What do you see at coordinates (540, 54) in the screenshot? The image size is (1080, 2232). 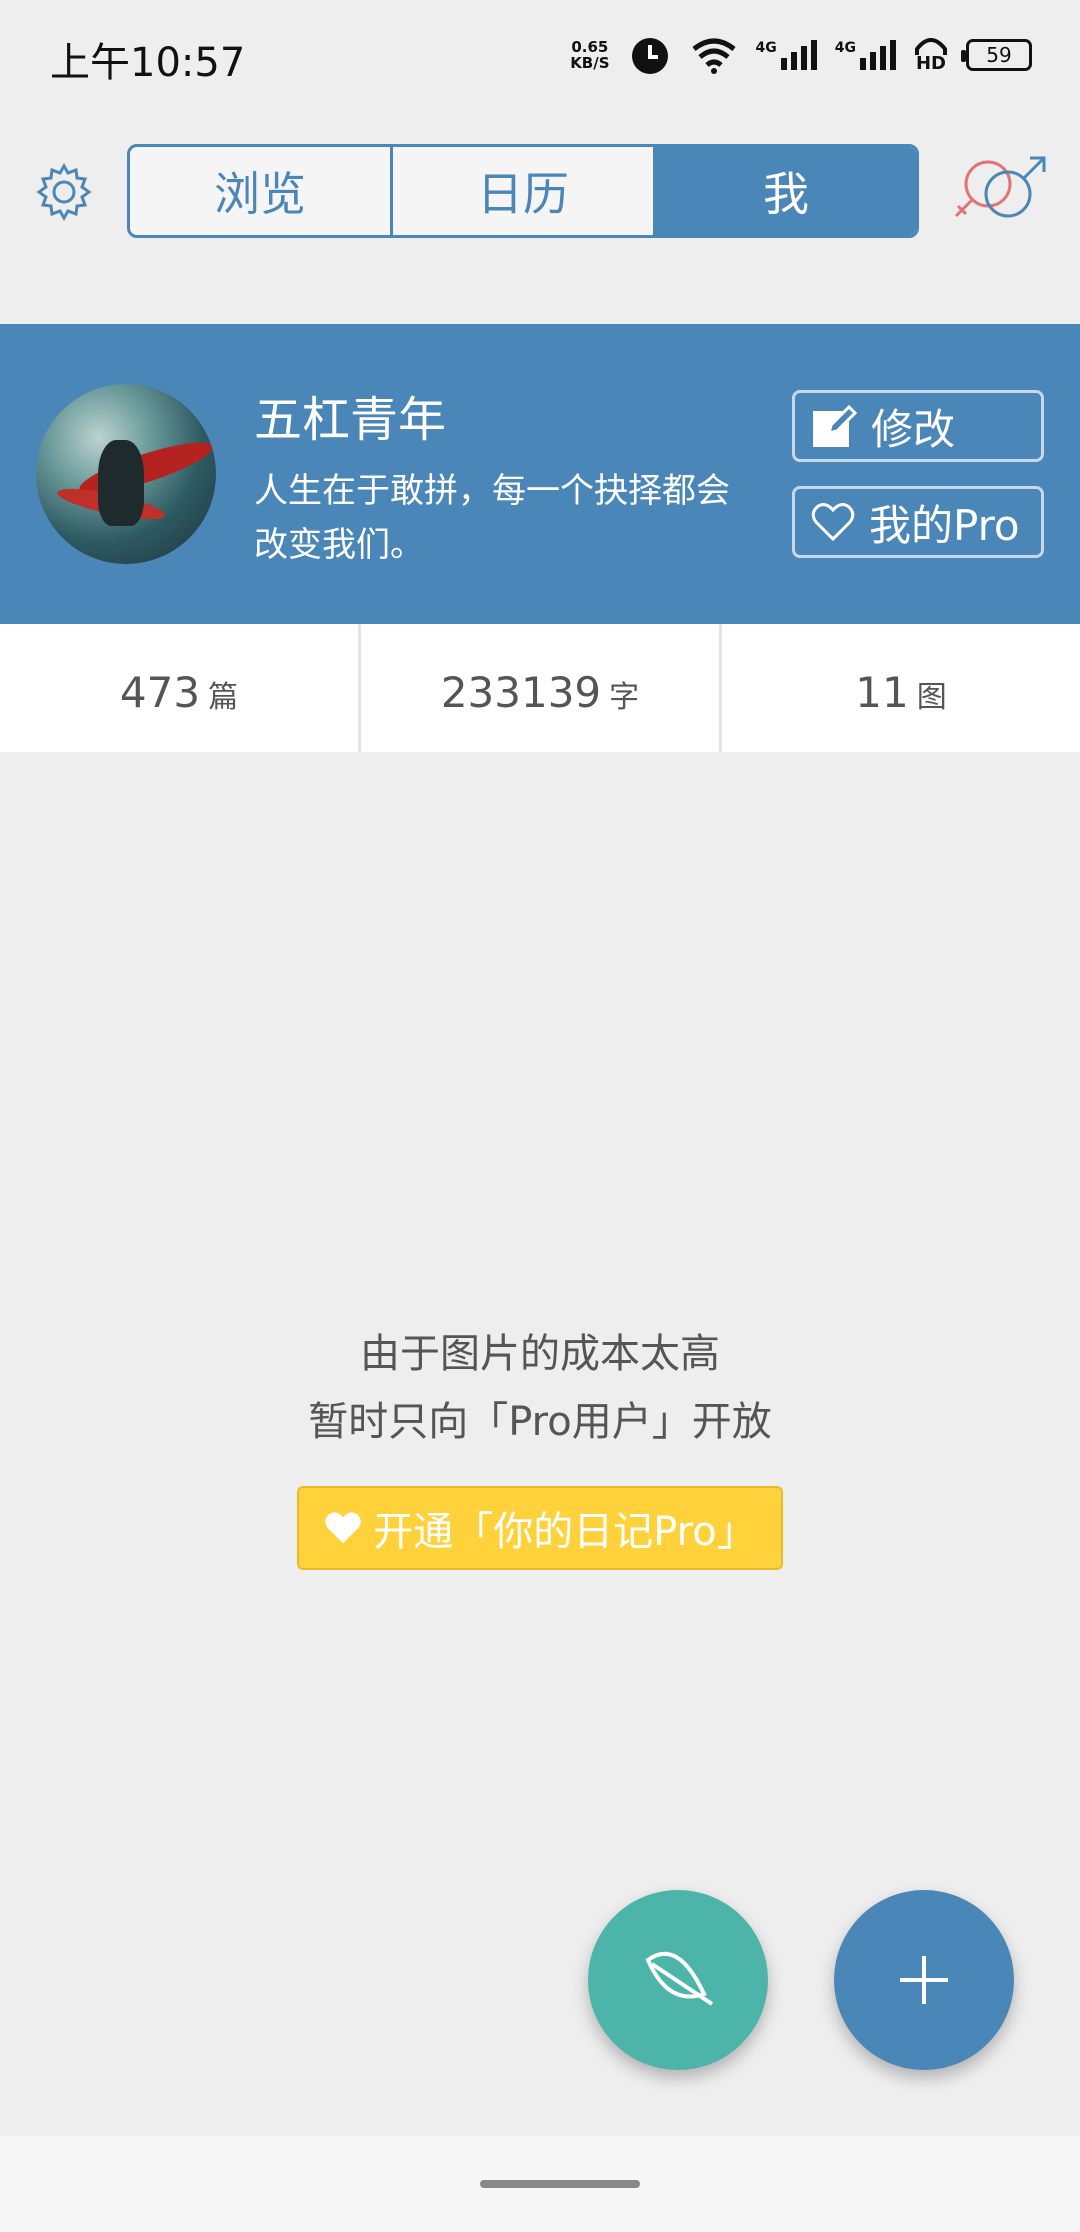 I see `status-bar: 上午10:57 0.65 KB/S 4G 4G HD 59` at bounding box center [540, 54].